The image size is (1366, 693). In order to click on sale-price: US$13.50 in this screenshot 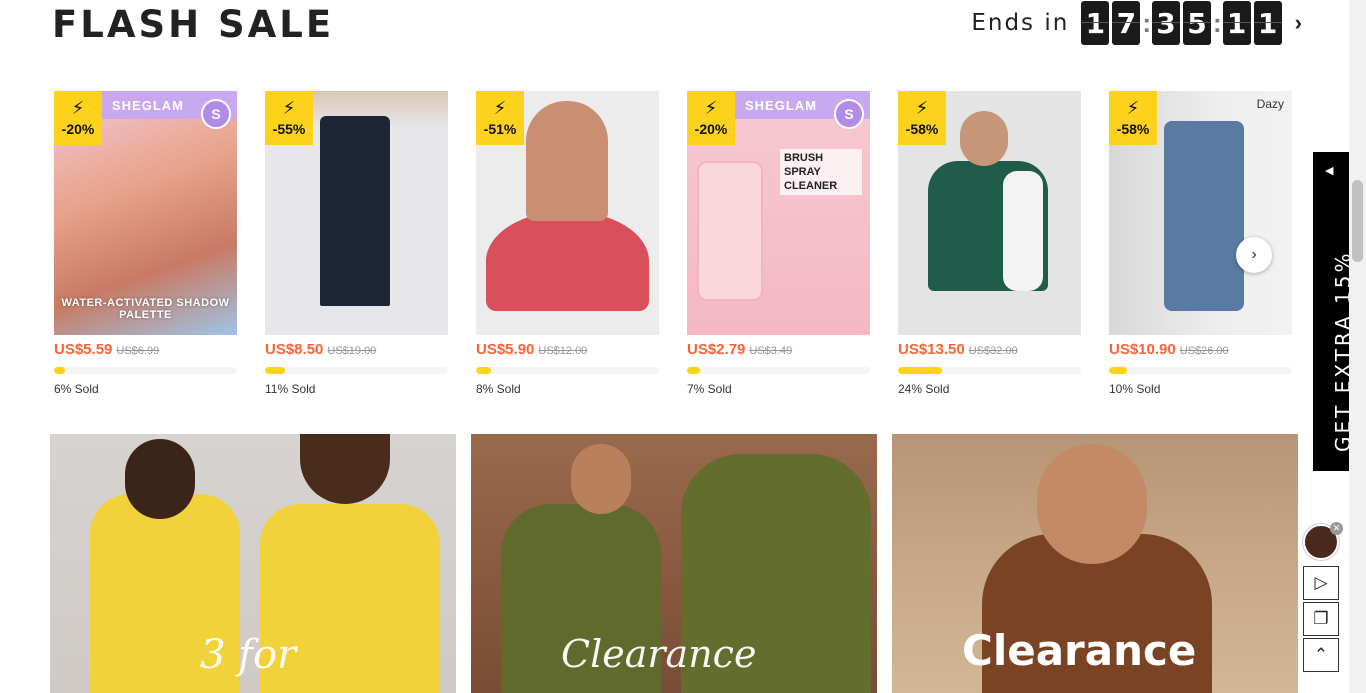, I will do `click(931, 349)`.